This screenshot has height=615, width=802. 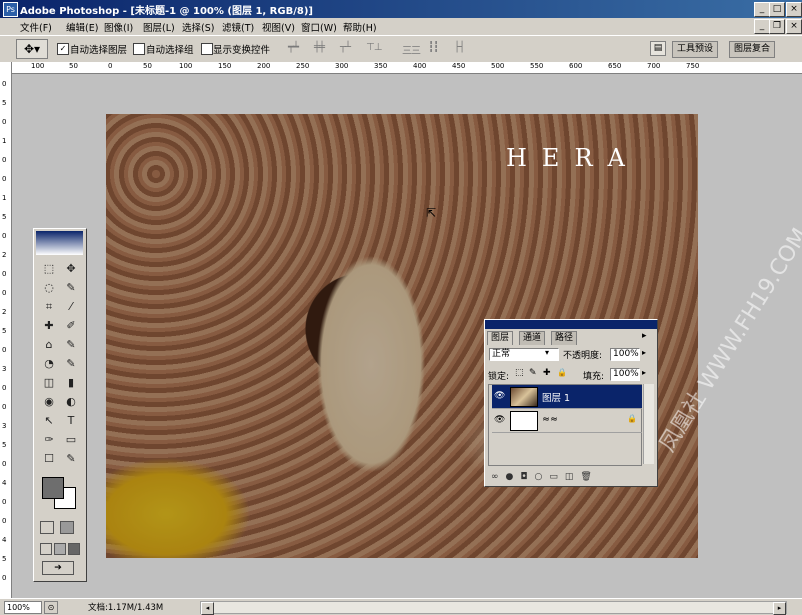 What do you see at coordinates (49, 307) in the screenshot?
I see `crop-tool-icon: ⌗` at bounding box center [49, 307].